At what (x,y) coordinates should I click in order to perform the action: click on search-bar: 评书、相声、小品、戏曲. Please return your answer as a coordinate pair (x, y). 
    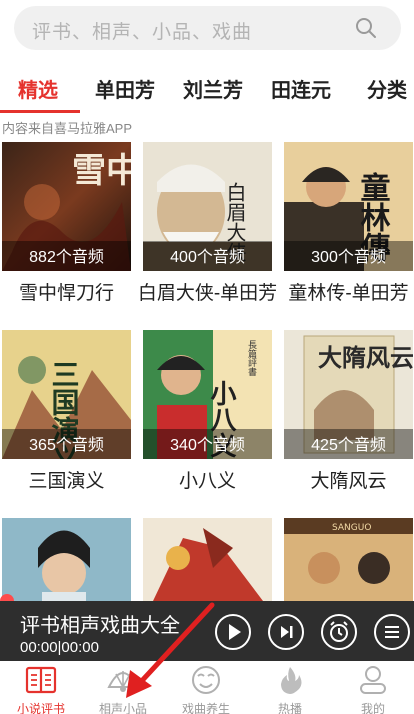
    Looking at the image, I should click on (207, 28).